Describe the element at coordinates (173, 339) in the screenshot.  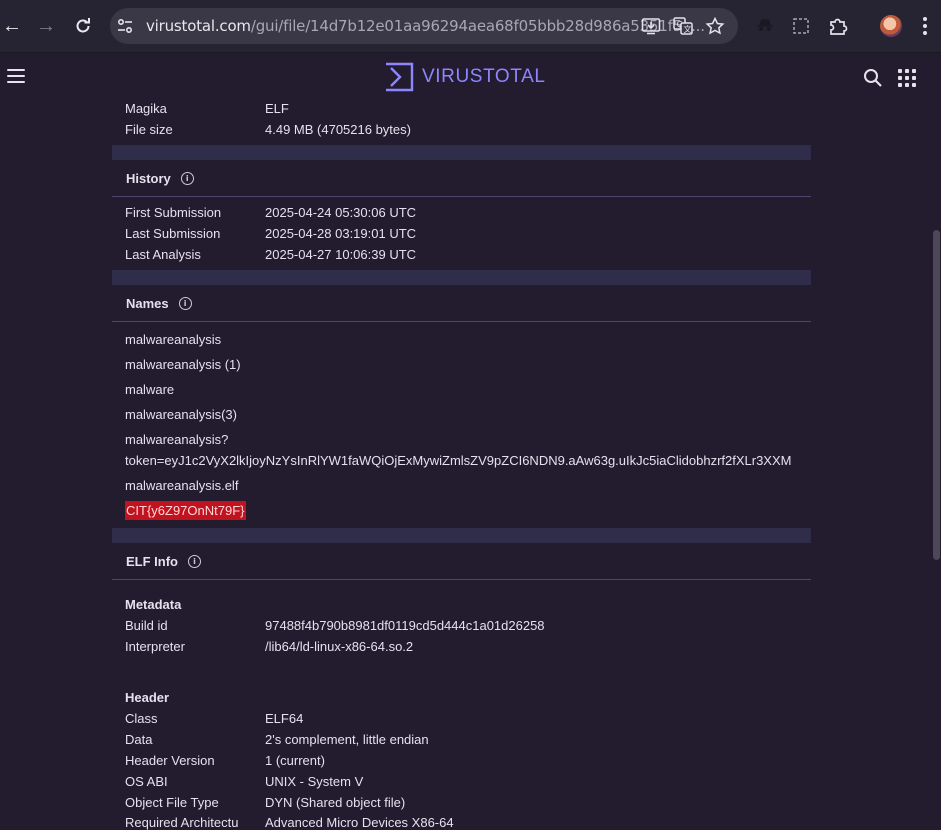
I see `file-name: malwareanalysis` at that location.